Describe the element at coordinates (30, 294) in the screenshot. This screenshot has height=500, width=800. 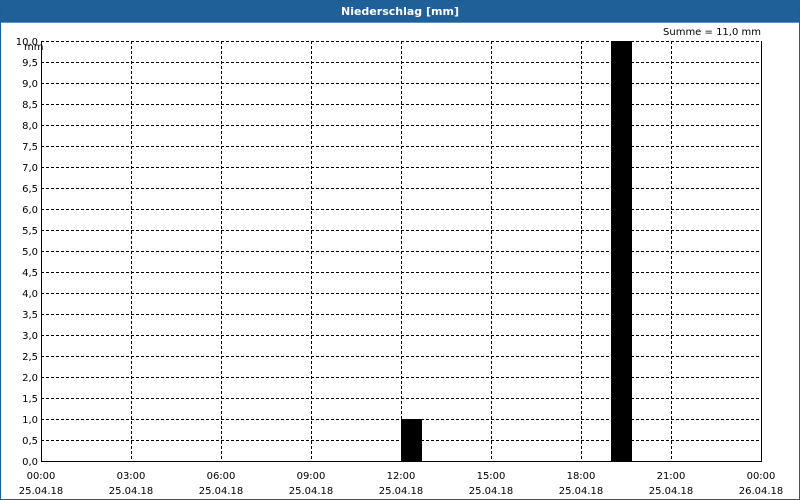
I see `y-tick-label: 4,0` at that location.